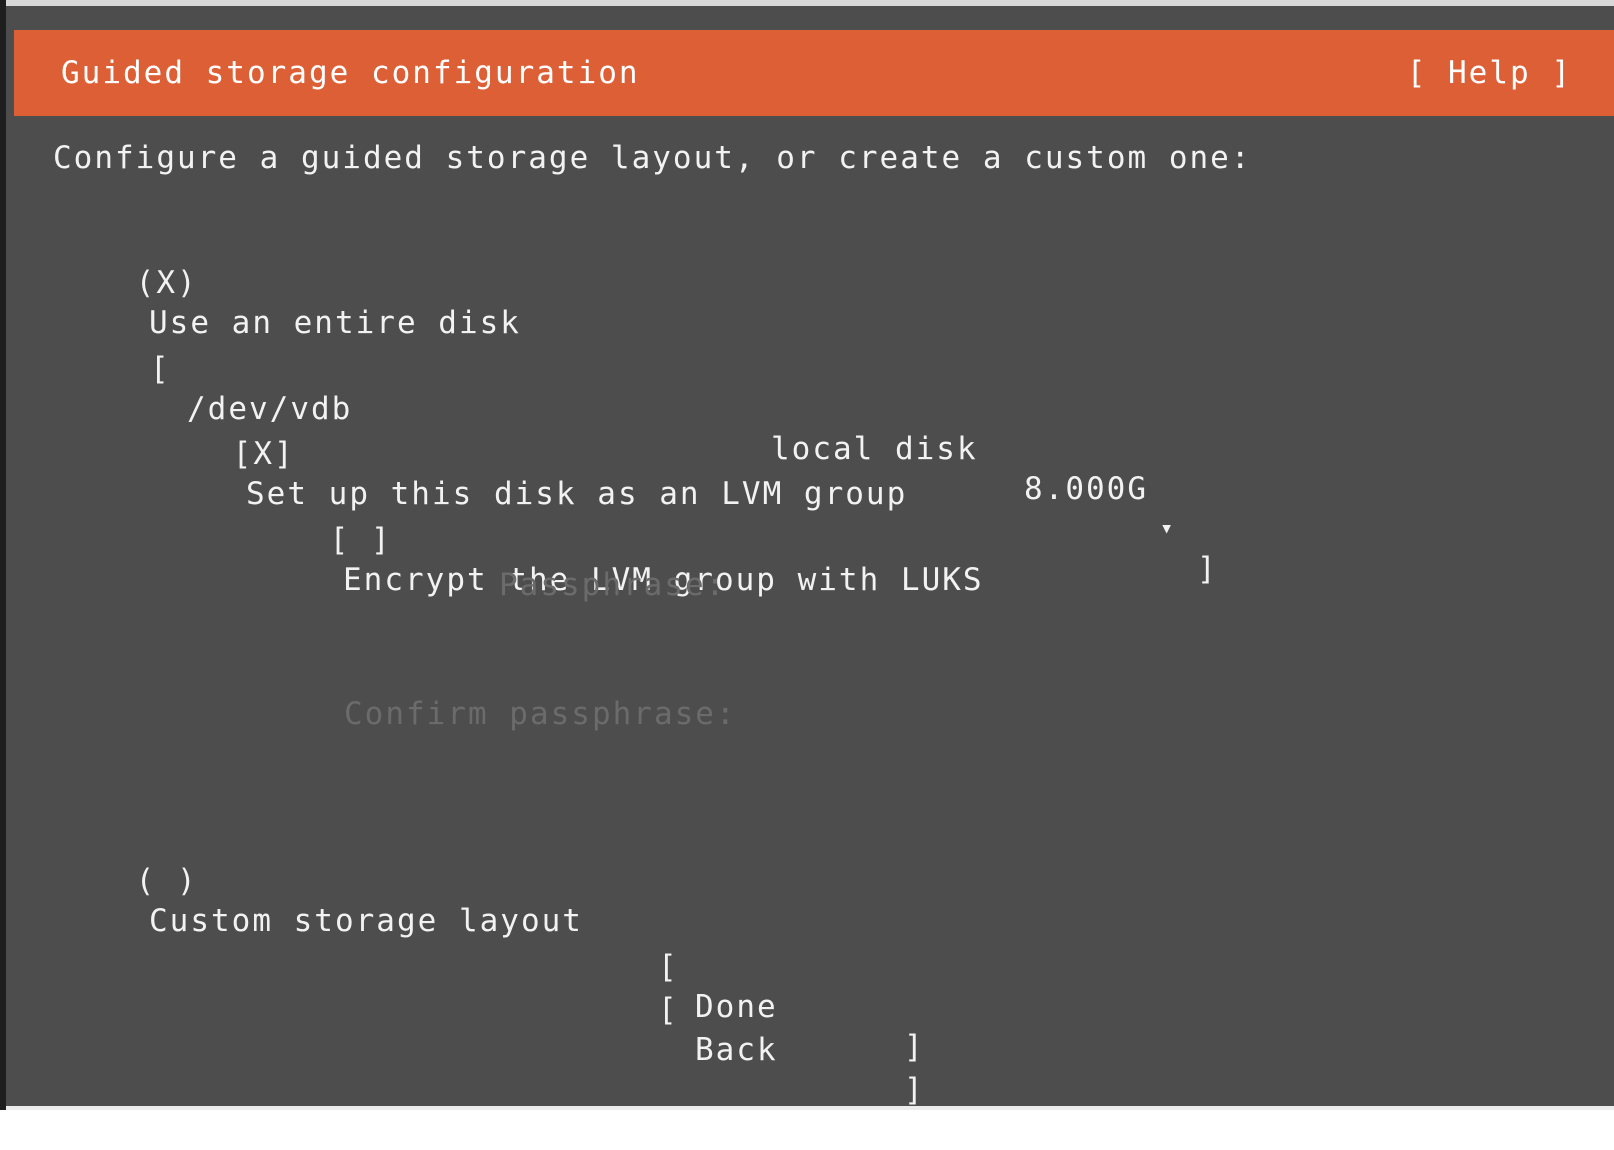 This screenshot has width=1614, height=1150. I want to click on dropdown-open-bracket: [, so click(160, 369).